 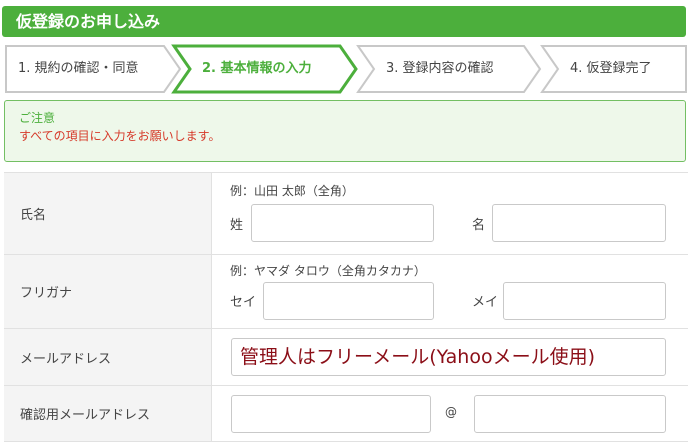 I want to click on step-3-label: 3. 登録内容の確認, so click(x=440, y=68).